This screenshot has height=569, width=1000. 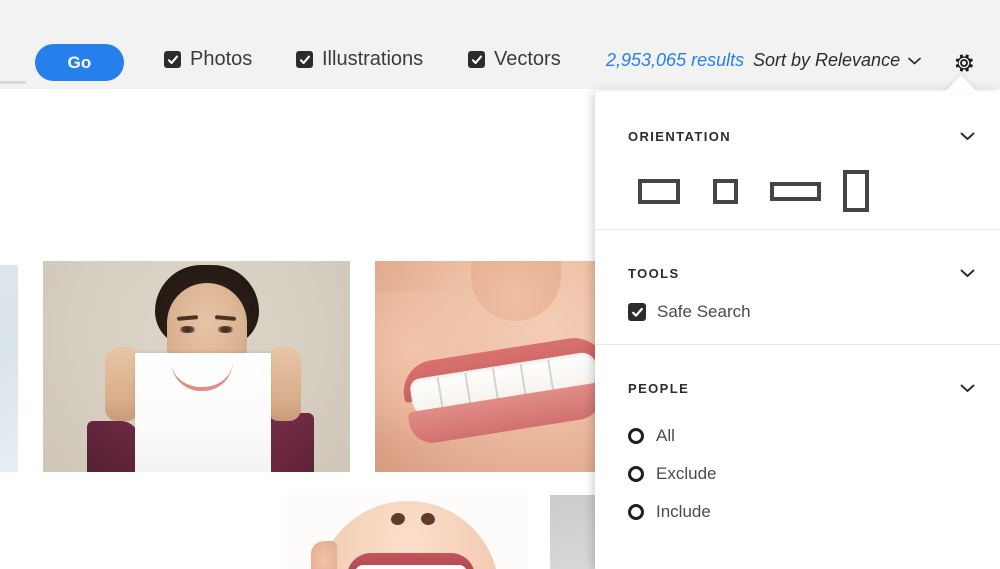 I want to click on filter-label-photos: Photos, so click(x=221, y=59).